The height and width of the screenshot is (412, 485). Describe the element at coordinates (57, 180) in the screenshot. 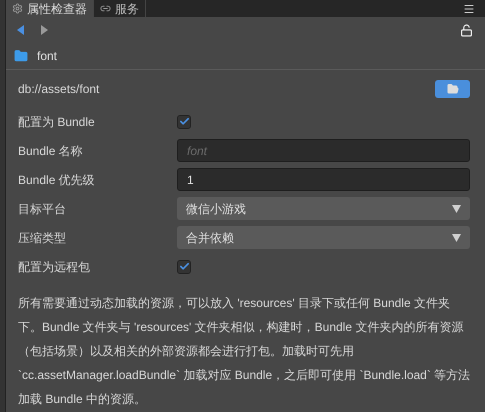

I see `field-label: Bundle 优先级` at that location.